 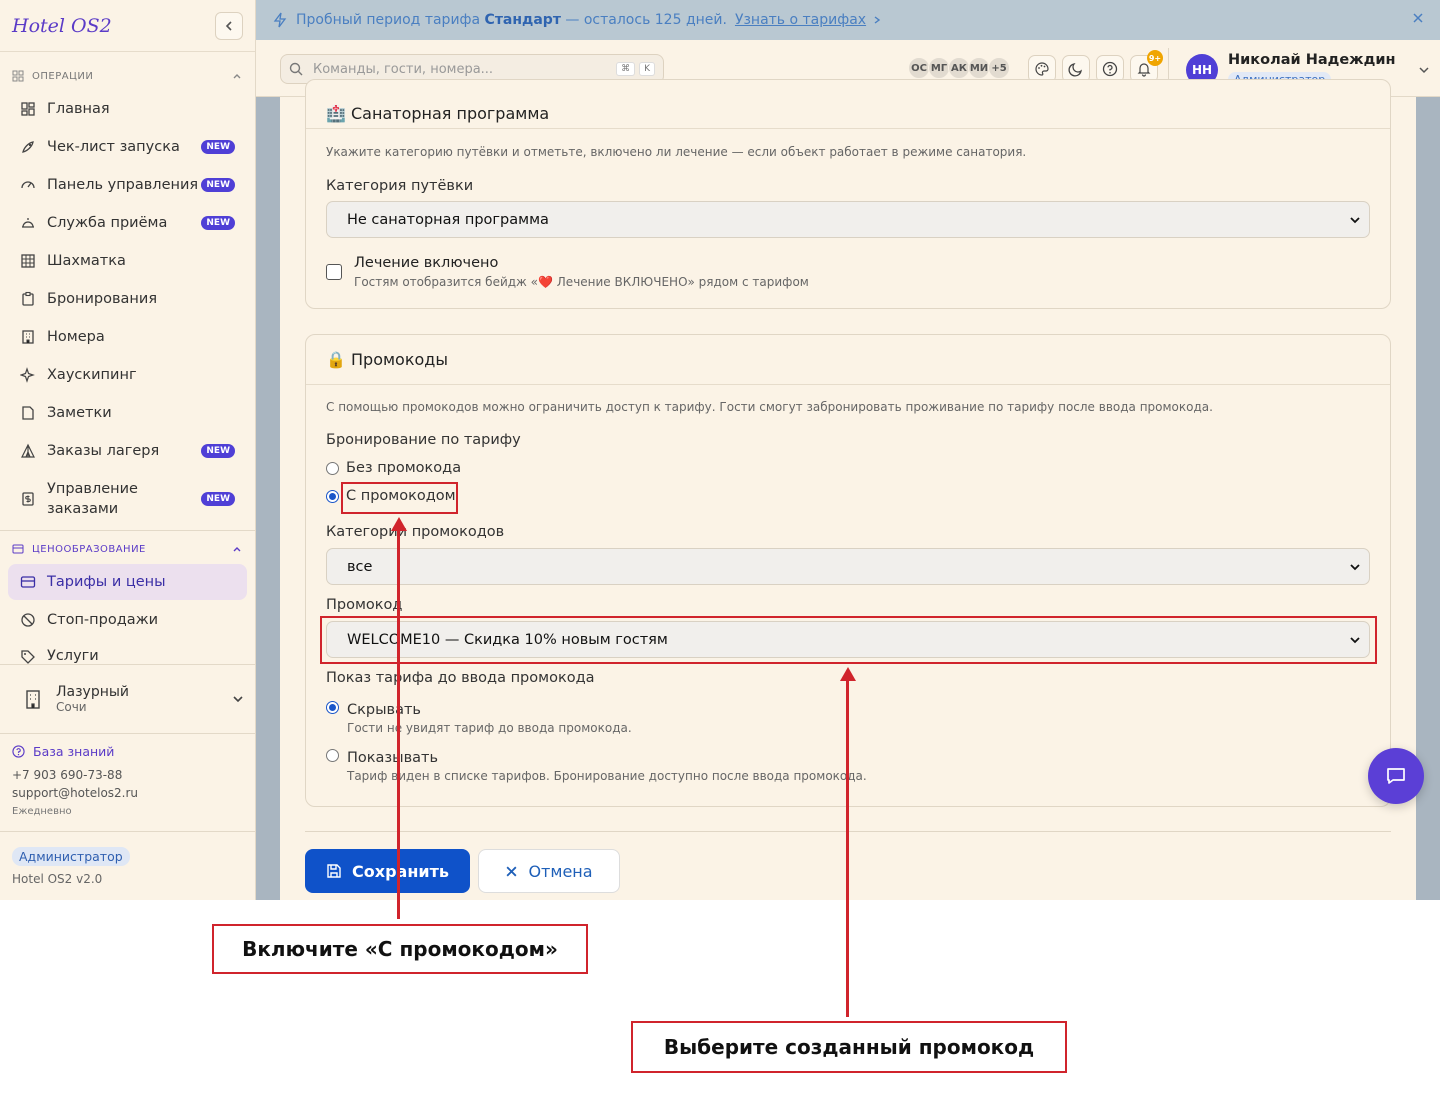 I want to click on sidebar-item-front-desk: Служба приёма NEW, so click(x=127, y=223).